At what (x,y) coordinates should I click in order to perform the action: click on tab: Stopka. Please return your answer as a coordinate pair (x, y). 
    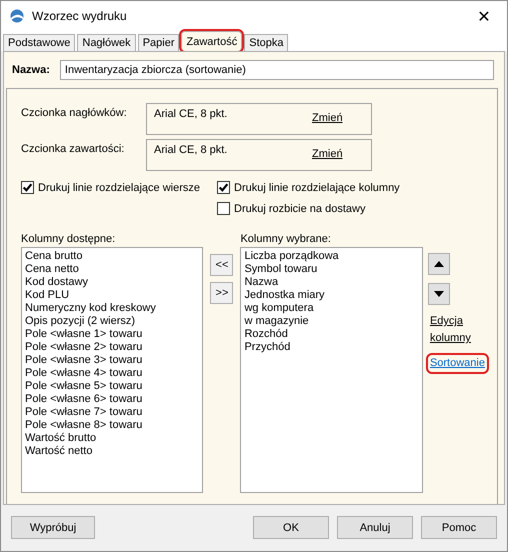
    Looking at the image, I should click on (266, 42).